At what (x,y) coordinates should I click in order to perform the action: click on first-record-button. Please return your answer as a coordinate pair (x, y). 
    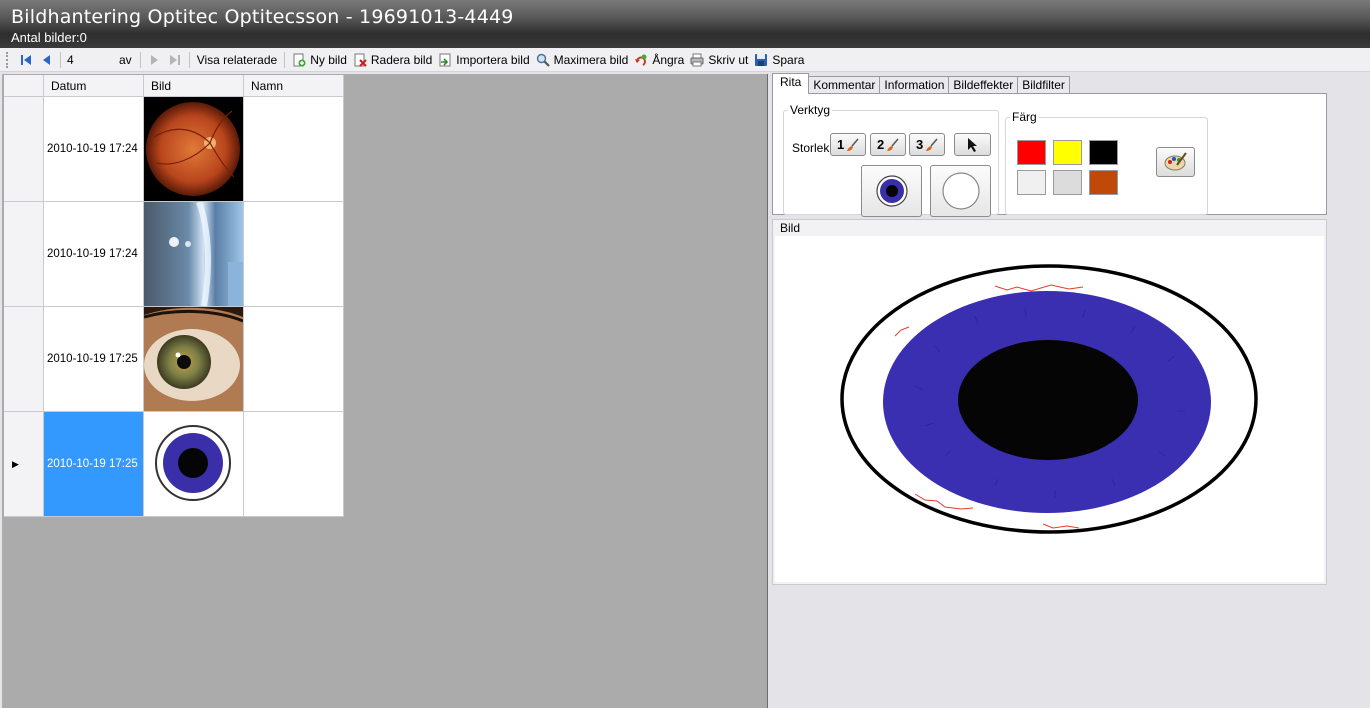
    Looking at the image, I should click on (26, 60).